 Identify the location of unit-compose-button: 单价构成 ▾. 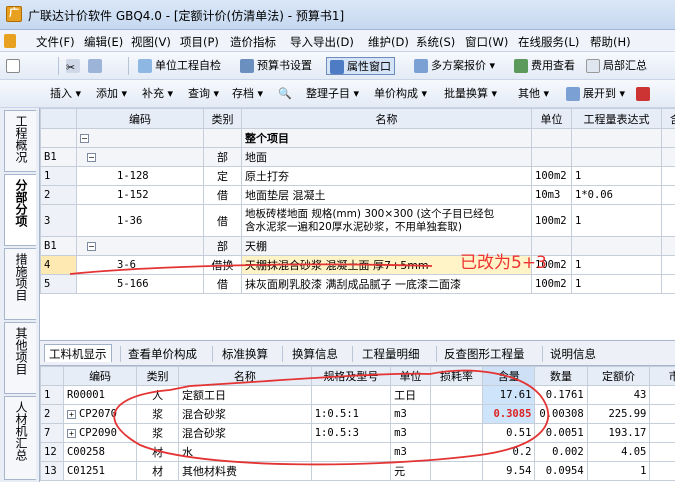
(400, 94).